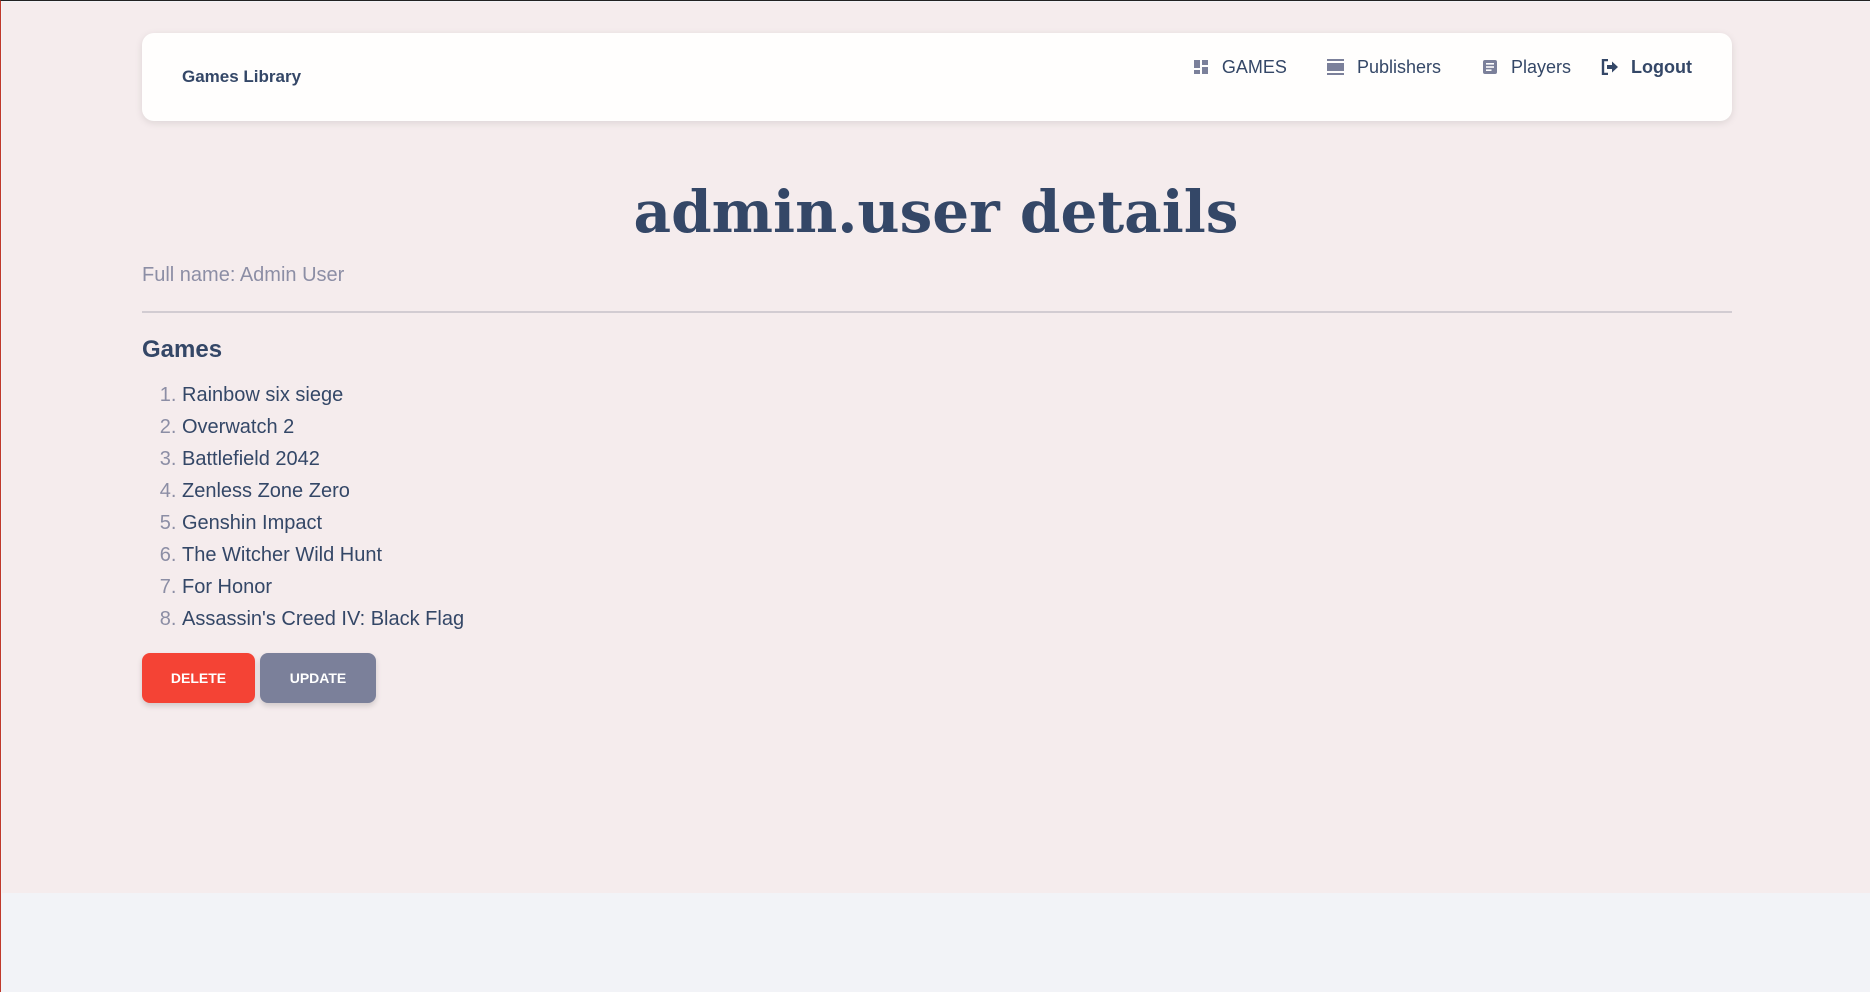 The width and height of the screenshot is (1870, 992). I want to click on list-item: The Witcher Wild Hunt, so click(323, 555).